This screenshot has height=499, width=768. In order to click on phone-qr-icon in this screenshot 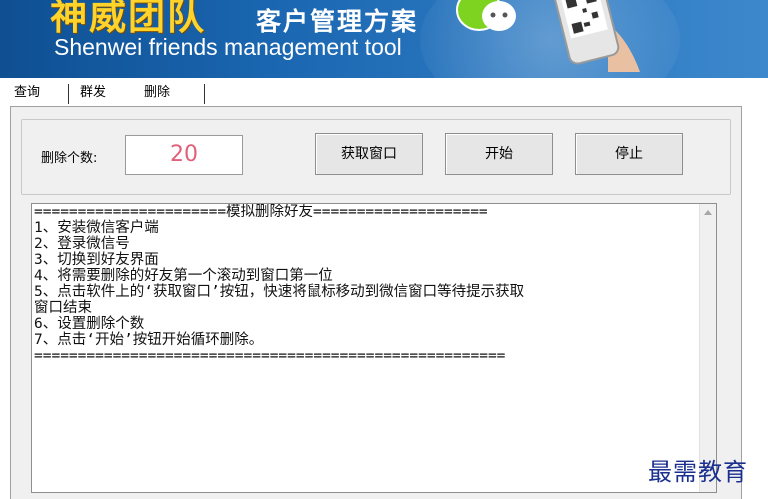, I will do `click(596, 36)`.